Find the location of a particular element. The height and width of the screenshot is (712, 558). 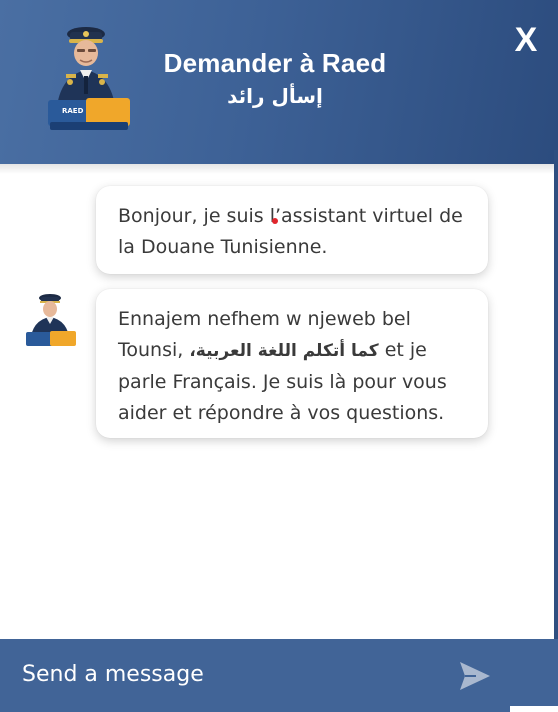

message-input is located at coordinates (232, 674).